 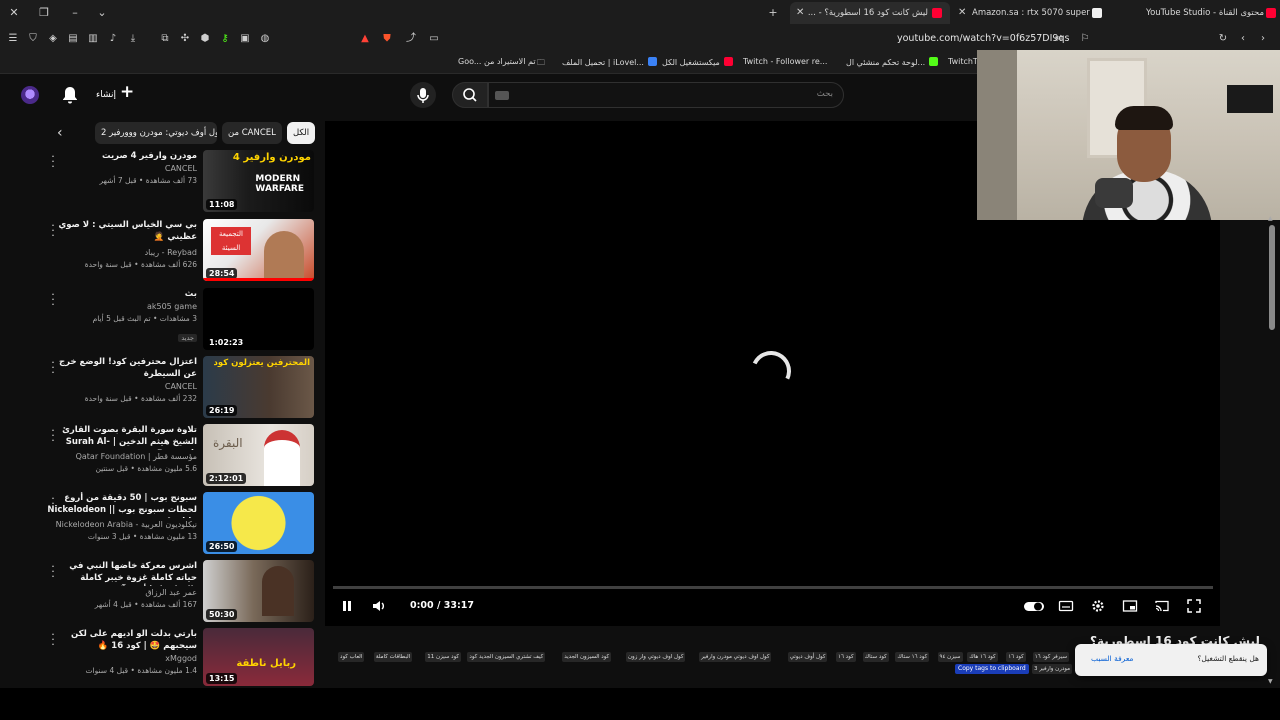 What do you see at coordinates (1130, 606) in the screenshot?
I see `miniplayer-button` at bounding box center [1130, 606].